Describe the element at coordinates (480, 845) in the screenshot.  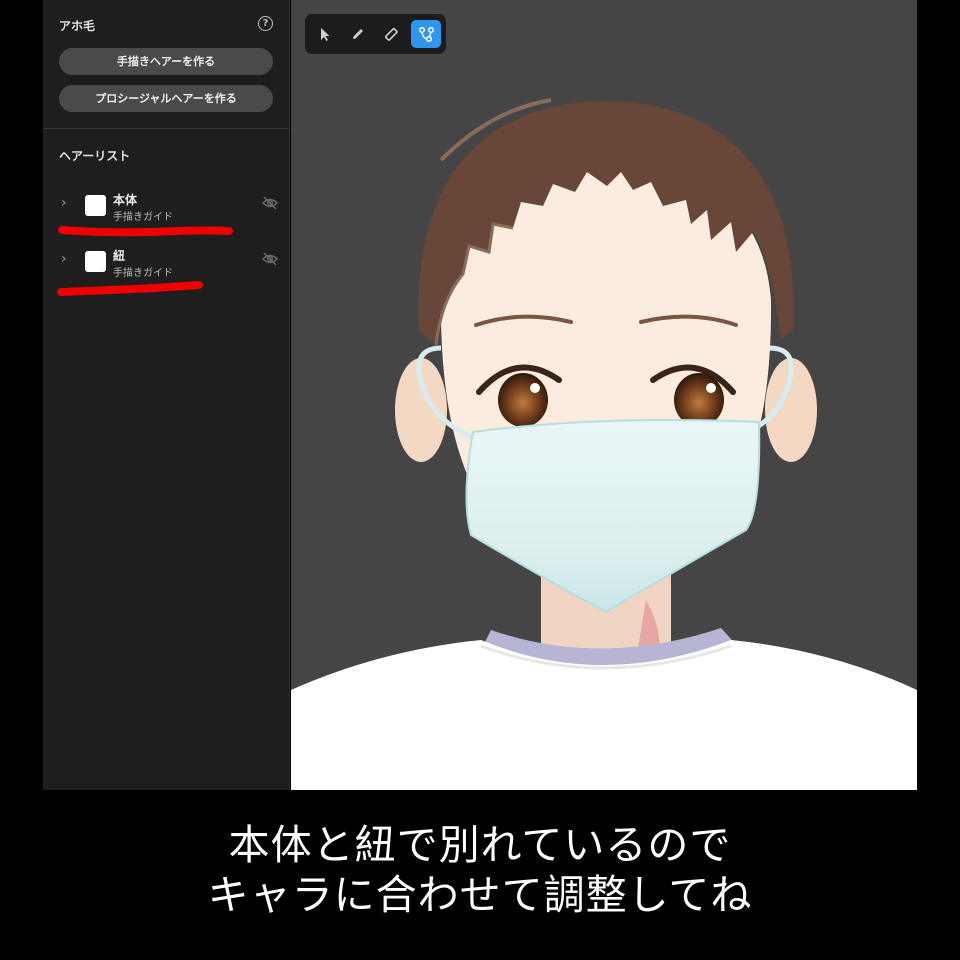
I see `caption-line-1: 本体と紐で別れているので` at that location.